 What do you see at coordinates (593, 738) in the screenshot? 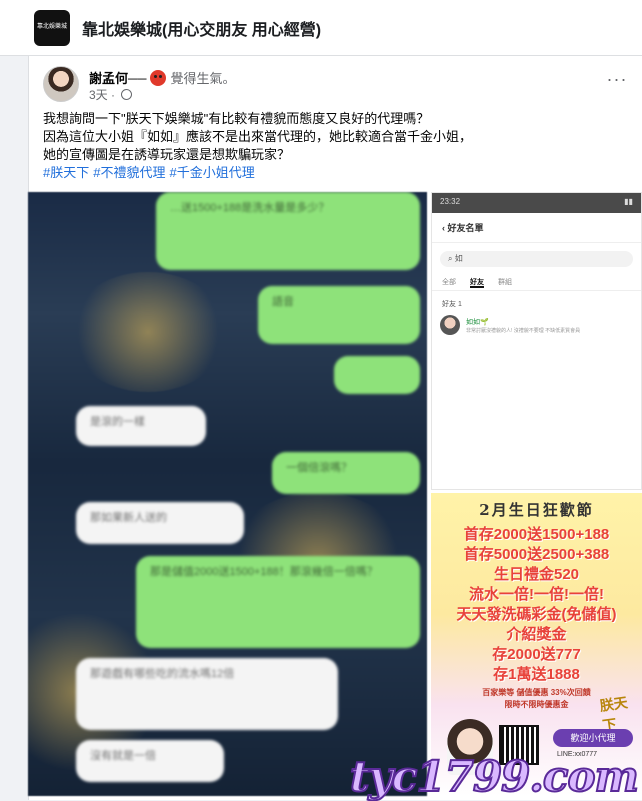
I see `add-agent-button: 歡迎小代理` at bounding box center [593, 738].